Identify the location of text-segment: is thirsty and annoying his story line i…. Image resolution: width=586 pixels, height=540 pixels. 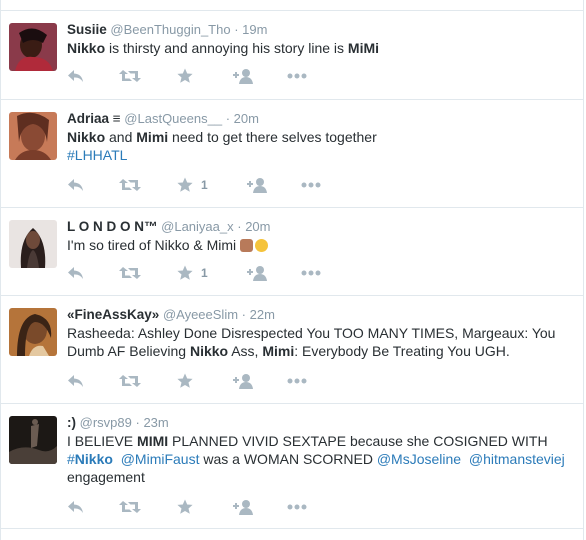
(226, 48).